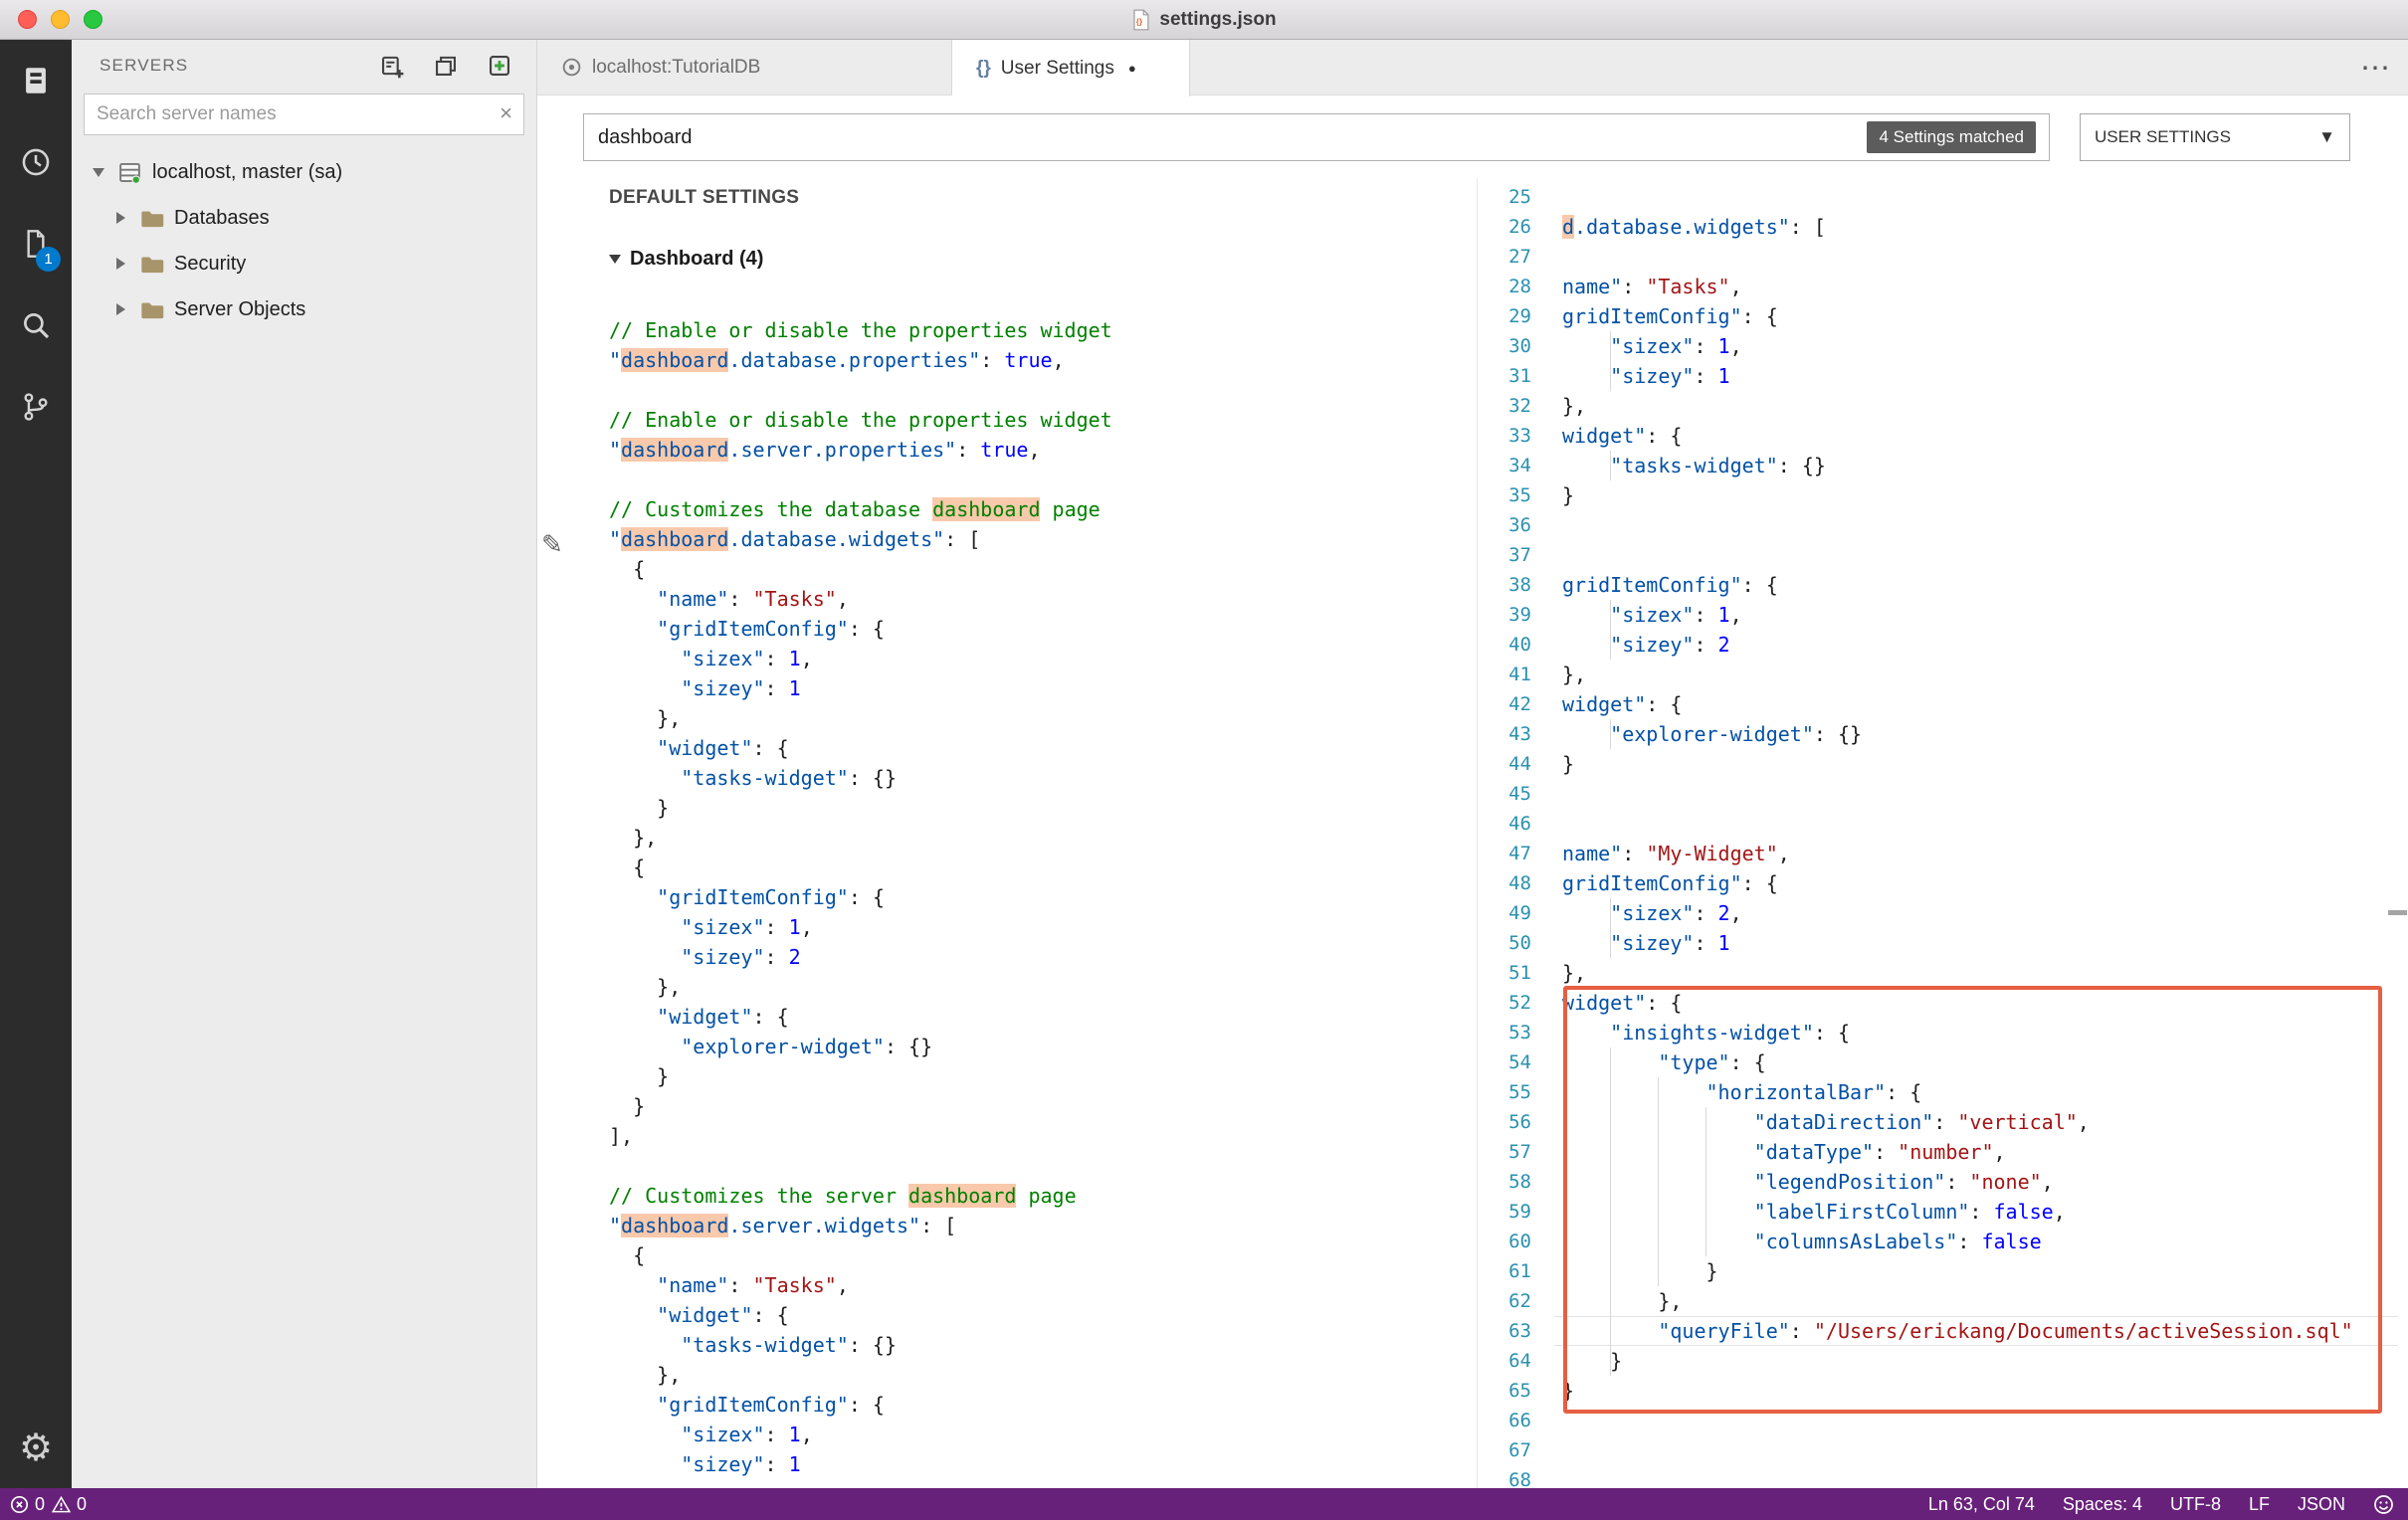 This screenshot has width=2408, height=1520. Describe the element at coordinates (1943, 615) in the screenshot. I see `code-line: 39 "sizex": 1,` at that location.